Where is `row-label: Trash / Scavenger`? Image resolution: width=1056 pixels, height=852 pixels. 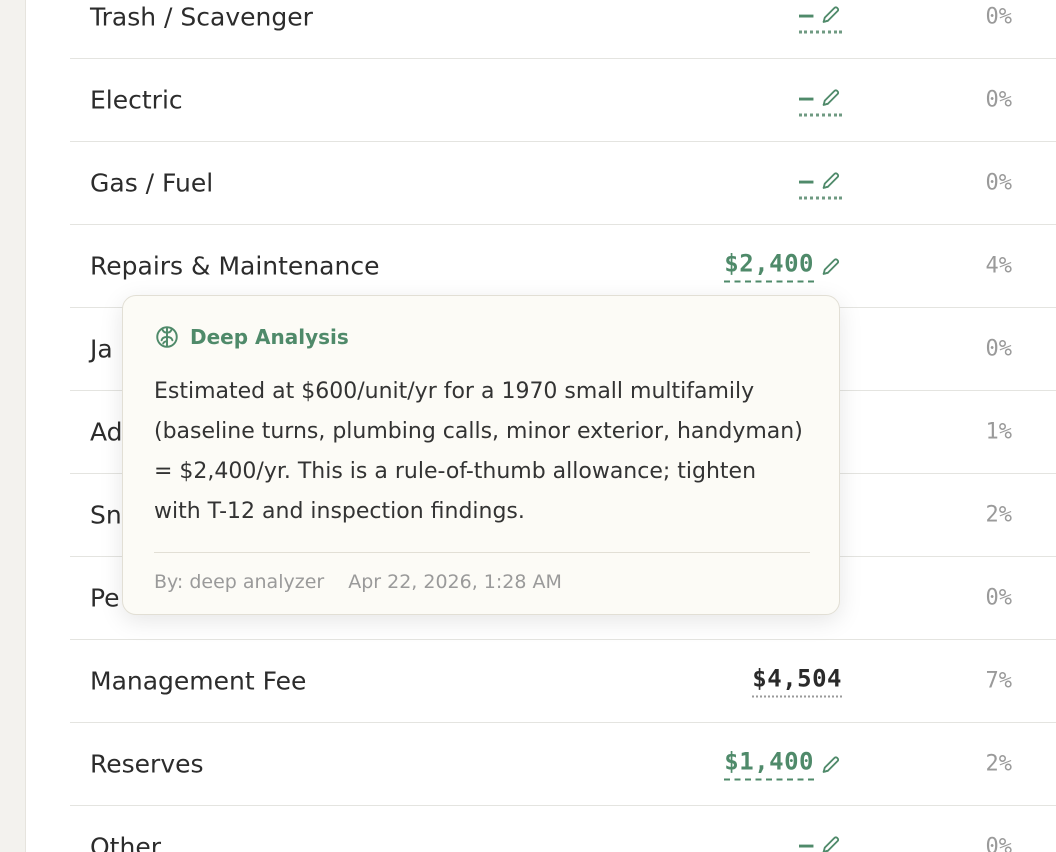
row-label: Trash / Scavenger is located at coordinates (201, 17).